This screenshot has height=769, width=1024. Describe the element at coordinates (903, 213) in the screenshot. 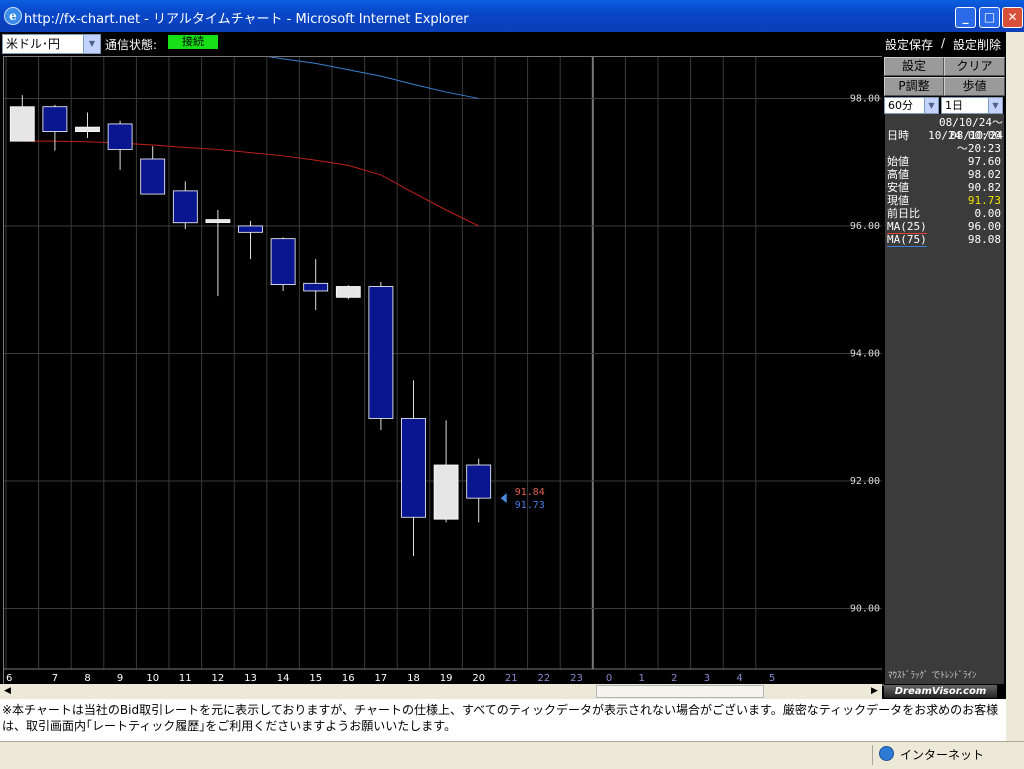

I see `info-label: 前日比` at that location.